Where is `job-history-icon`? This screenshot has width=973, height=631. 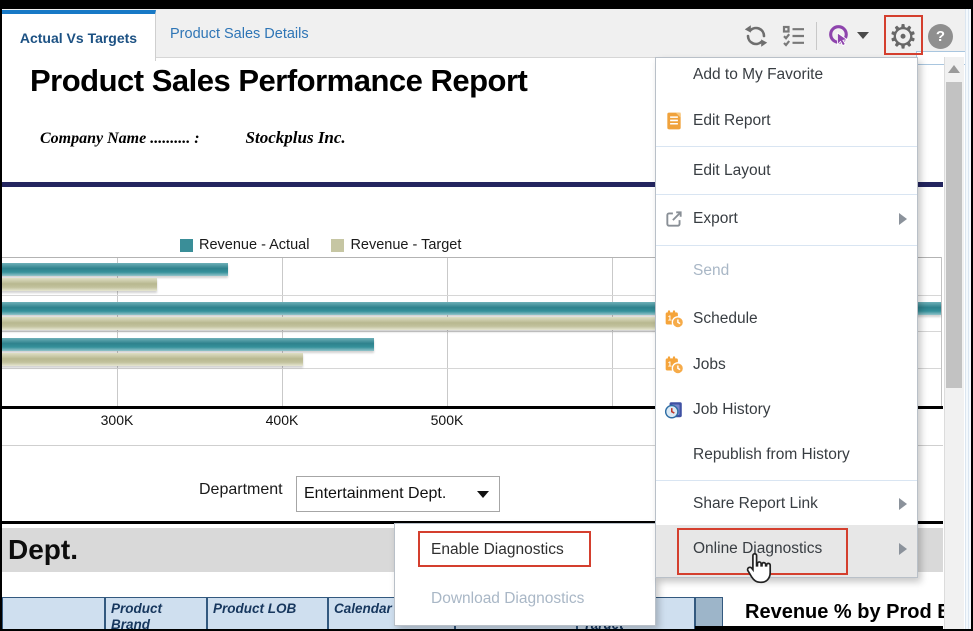
job-history-icon is located at coordinates (674, 410).